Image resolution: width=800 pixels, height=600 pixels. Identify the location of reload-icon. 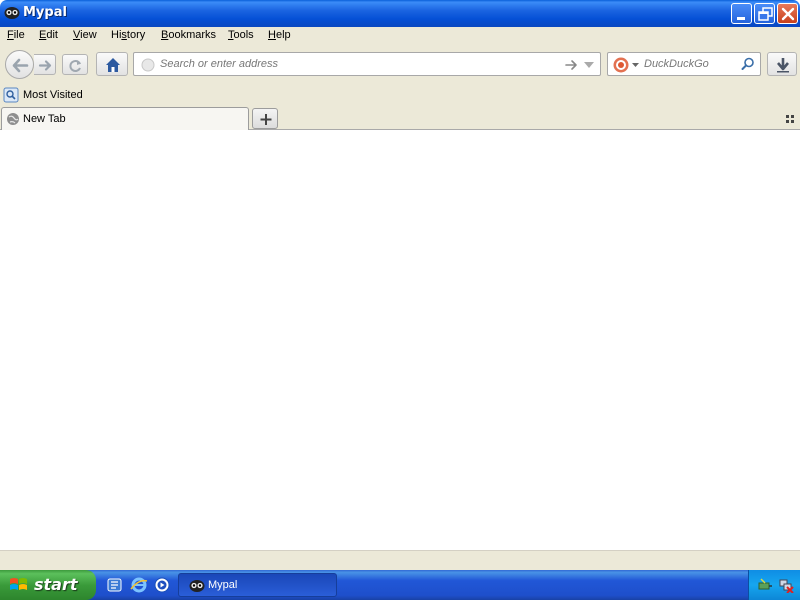
(75, 66).